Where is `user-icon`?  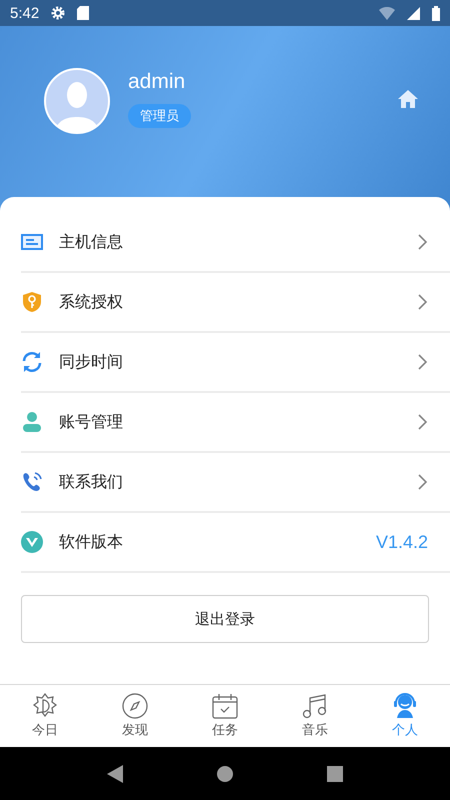
user-icon is located at coordinates (32, 422).